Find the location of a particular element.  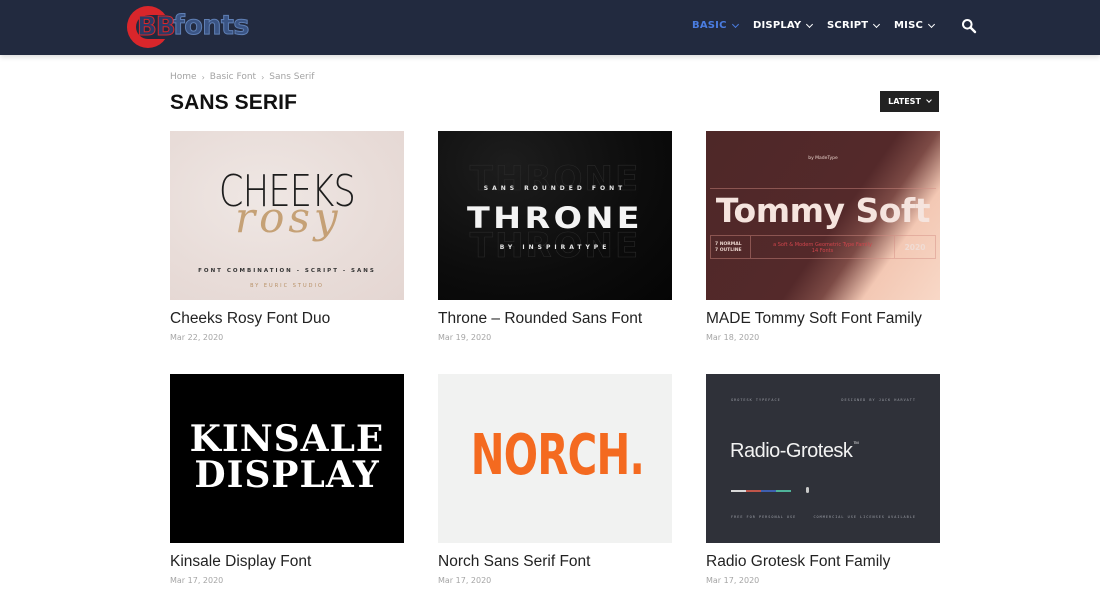

nav-item-basic: BASIC is located at coordinates (715, 25).